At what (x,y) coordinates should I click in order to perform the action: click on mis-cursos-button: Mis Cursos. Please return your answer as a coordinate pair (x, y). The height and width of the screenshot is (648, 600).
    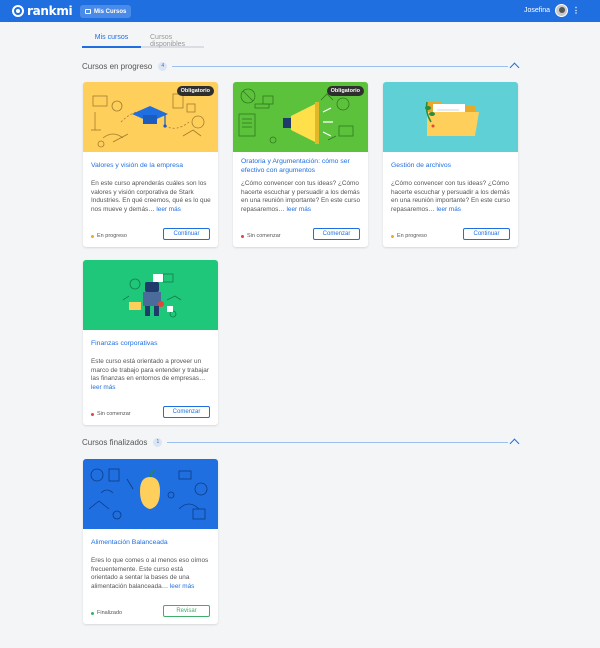
    Looking at the image, I should click on (106, 11).